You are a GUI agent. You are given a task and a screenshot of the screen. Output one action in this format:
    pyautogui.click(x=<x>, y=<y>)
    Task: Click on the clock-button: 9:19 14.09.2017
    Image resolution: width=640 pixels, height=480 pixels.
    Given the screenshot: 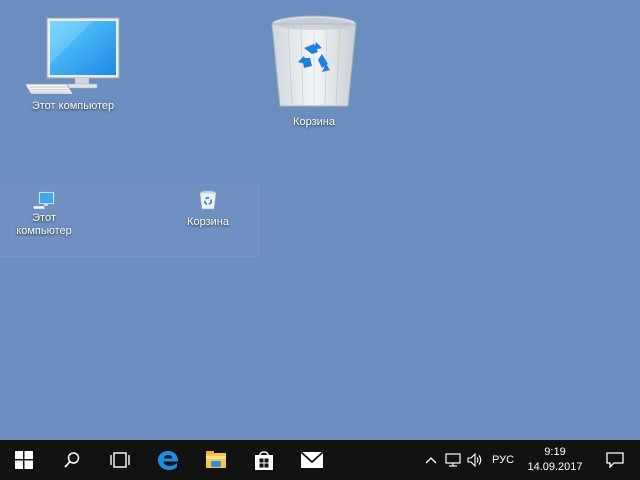 What is the action you would take?
    pyautogui.click(x=555, y=460)
    